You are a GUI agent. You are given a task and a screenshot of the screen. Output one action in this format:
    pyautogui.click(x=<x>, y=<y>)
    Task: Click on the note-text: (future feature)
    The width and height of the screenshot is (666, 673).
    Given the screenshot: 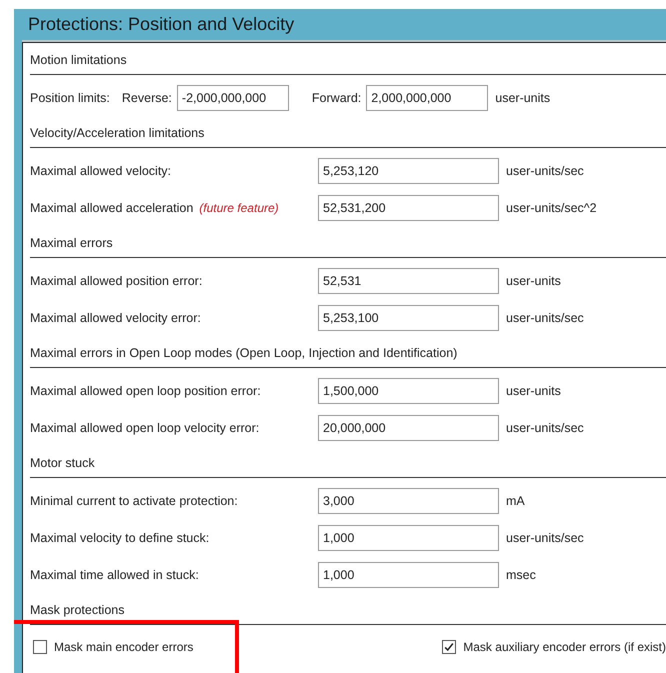 What is the action you would take?
    pyautogui.click(x=239, y=207)
    